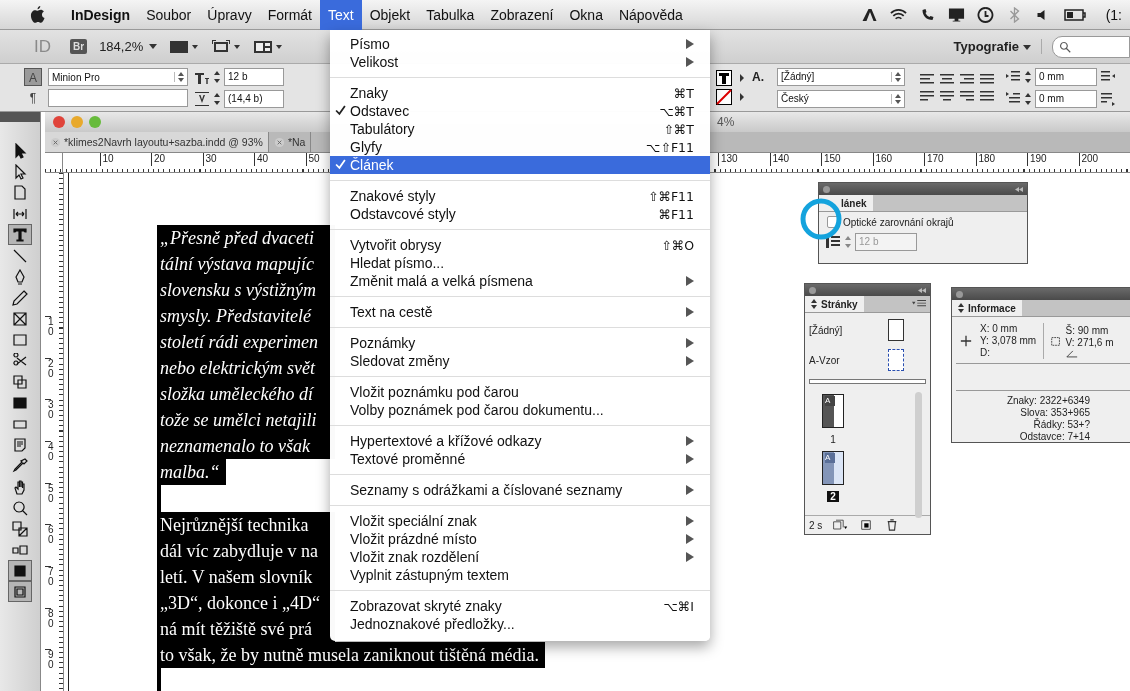 This screenshot has width=1130, height=691. I want to click on page-number: 1, so click(833, 439).